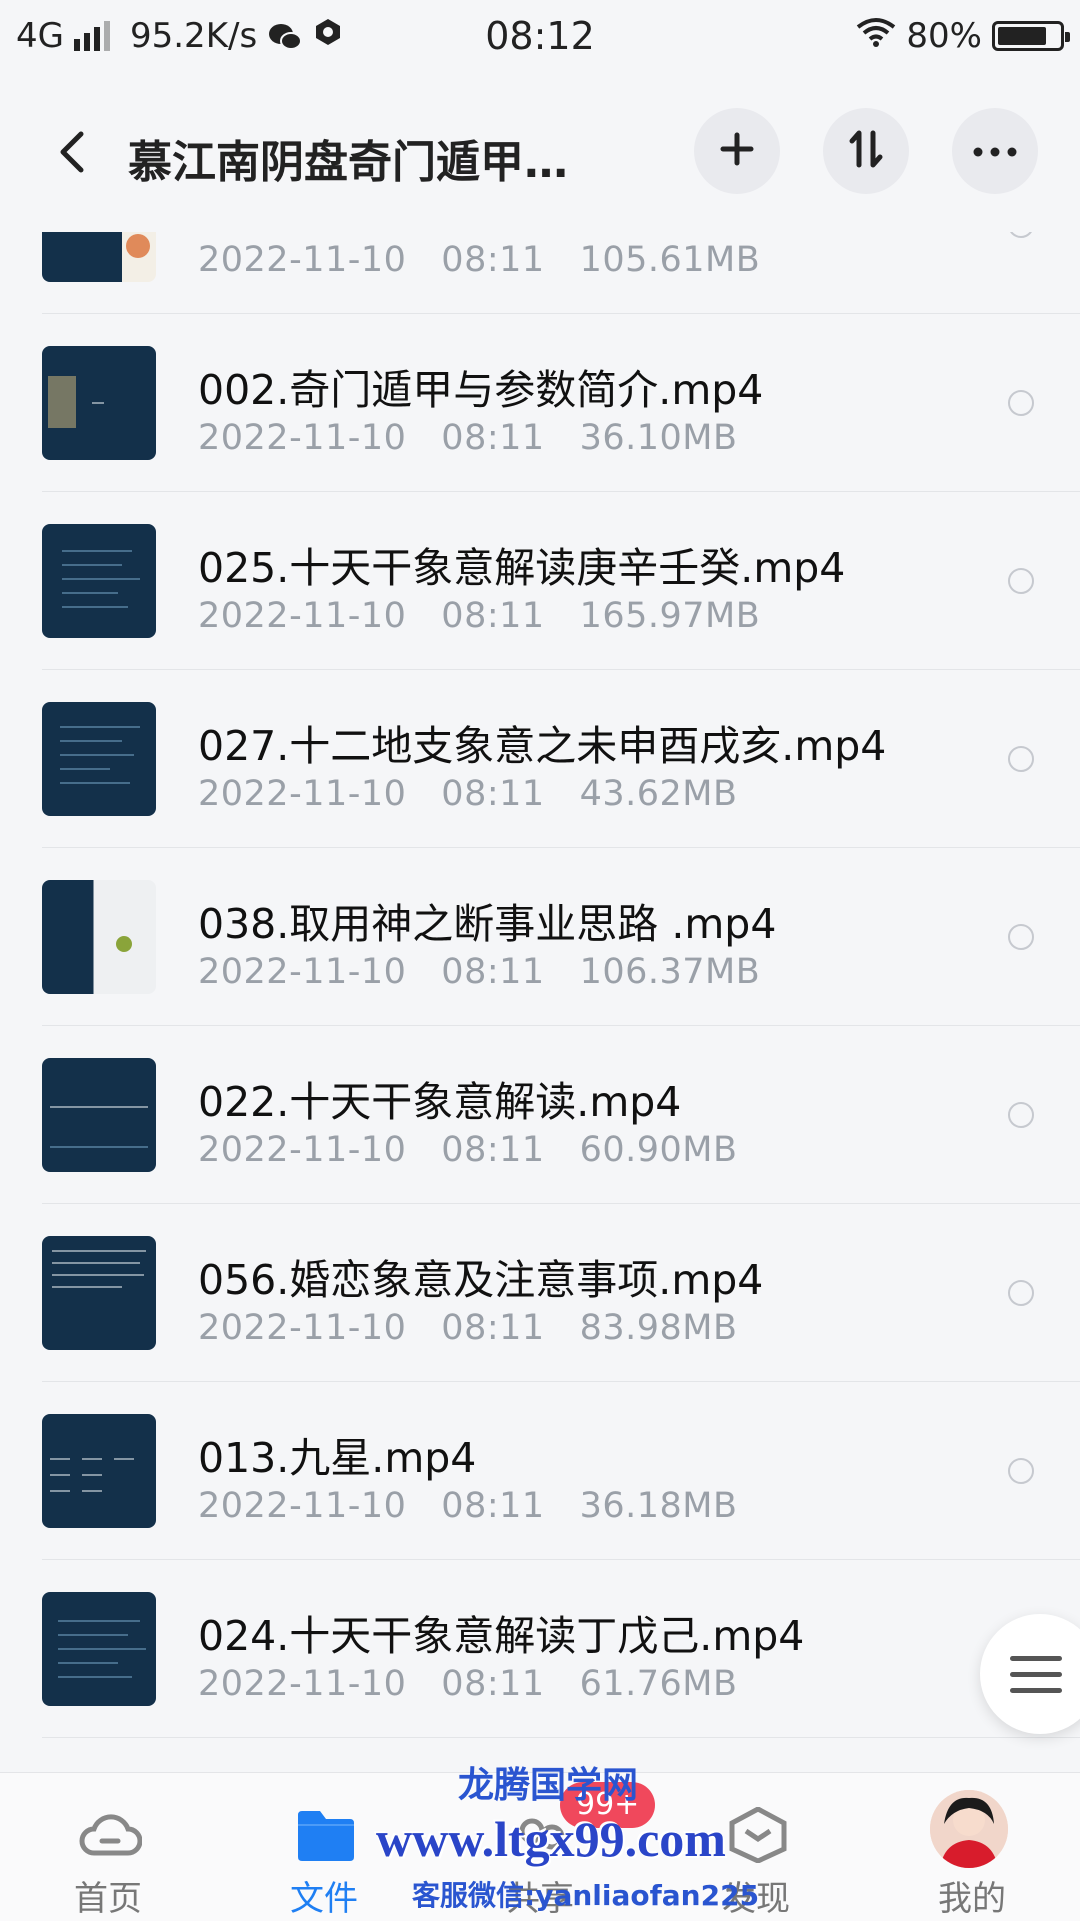 This screenshot has width=1080, height=1921. Describe the element at coordinates (481, 1280) in the screenshot. I see `file-name: 056.婚恋象意及注意事项.mp4` at that location.